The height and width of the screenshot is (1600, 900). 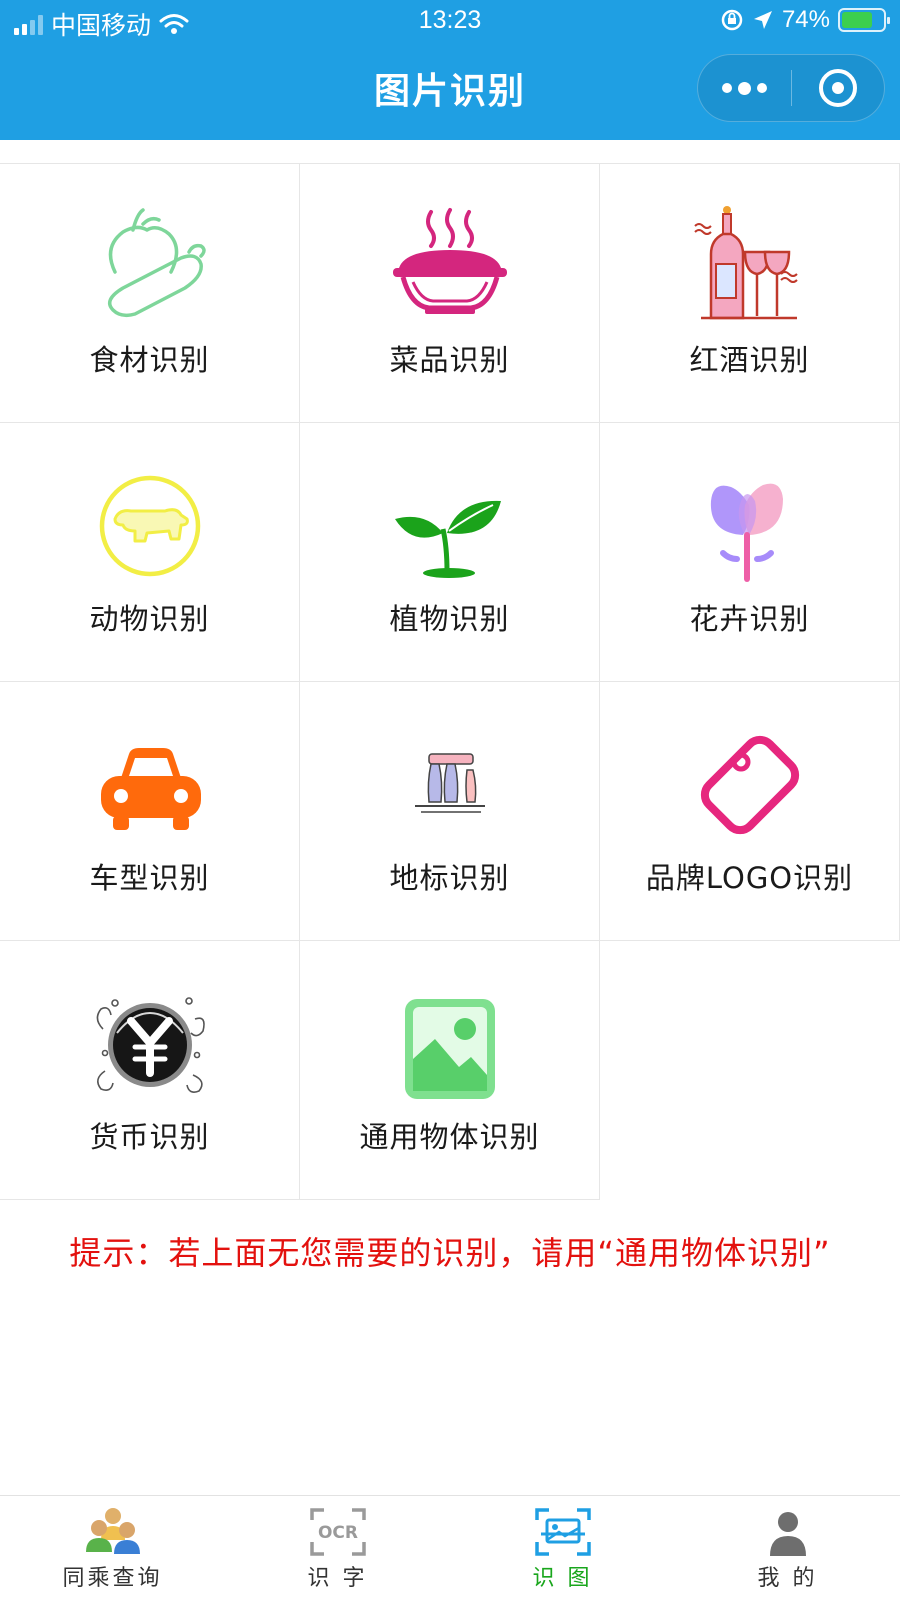 What do you see at coordinates (450, 785) in the screenshot?
I see `stonehenge-icon` at bounding box center [450, 785].